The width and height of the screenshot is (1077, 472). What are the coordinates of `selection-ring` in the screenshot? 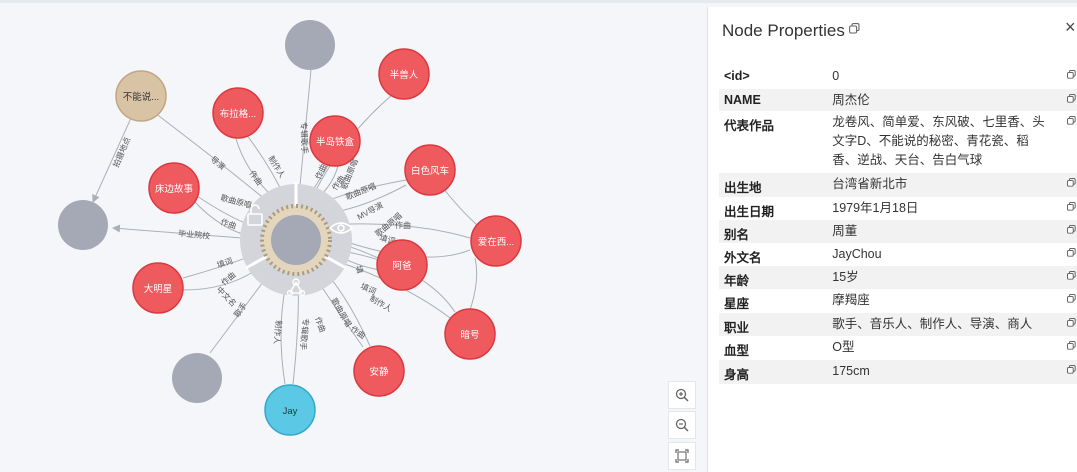 It's located at (297, 239).